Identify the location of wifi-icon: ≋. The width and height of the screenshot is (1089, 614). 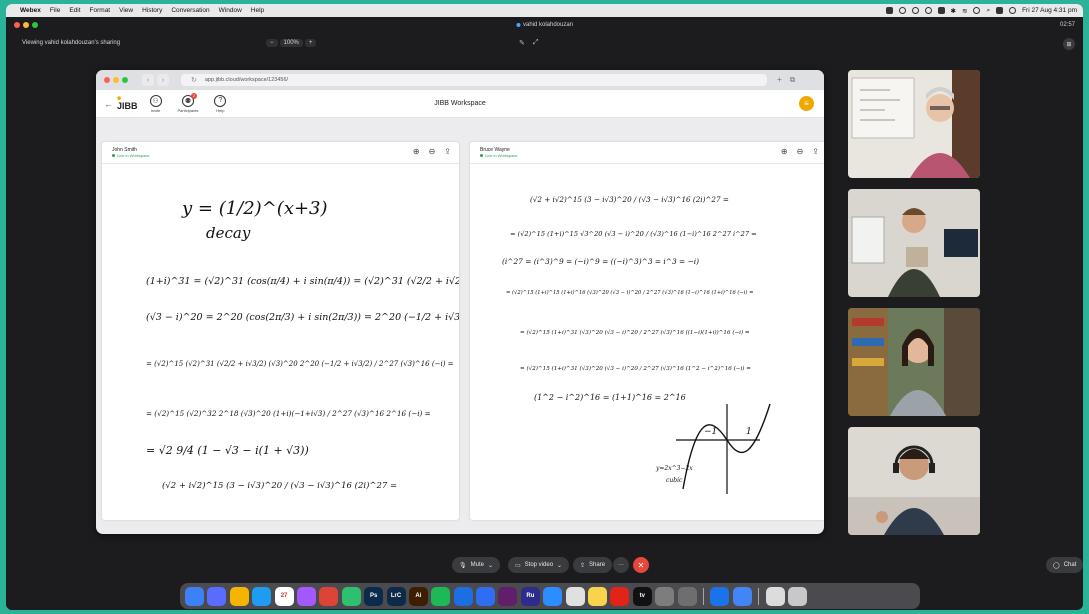
(964, 11).